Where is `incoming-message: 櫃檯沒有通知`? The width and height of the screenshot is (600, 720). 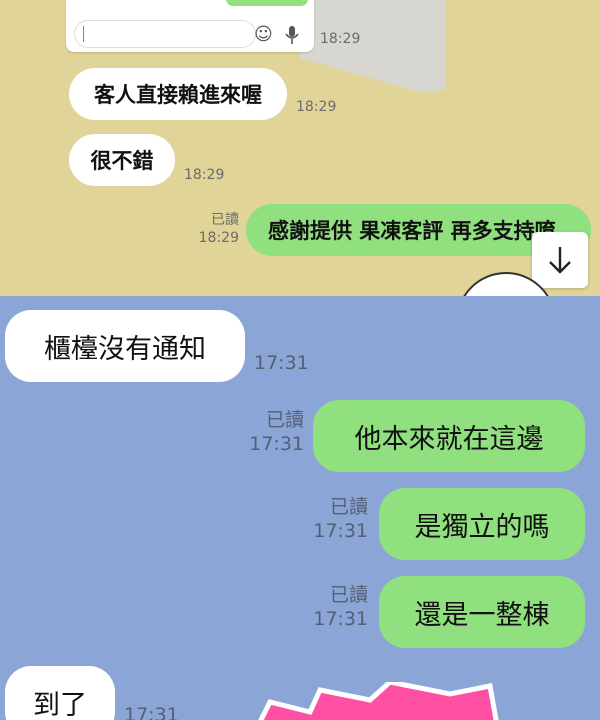
incoming-message: 櫃檯沒有通知 is located at coordinates (125, 346).